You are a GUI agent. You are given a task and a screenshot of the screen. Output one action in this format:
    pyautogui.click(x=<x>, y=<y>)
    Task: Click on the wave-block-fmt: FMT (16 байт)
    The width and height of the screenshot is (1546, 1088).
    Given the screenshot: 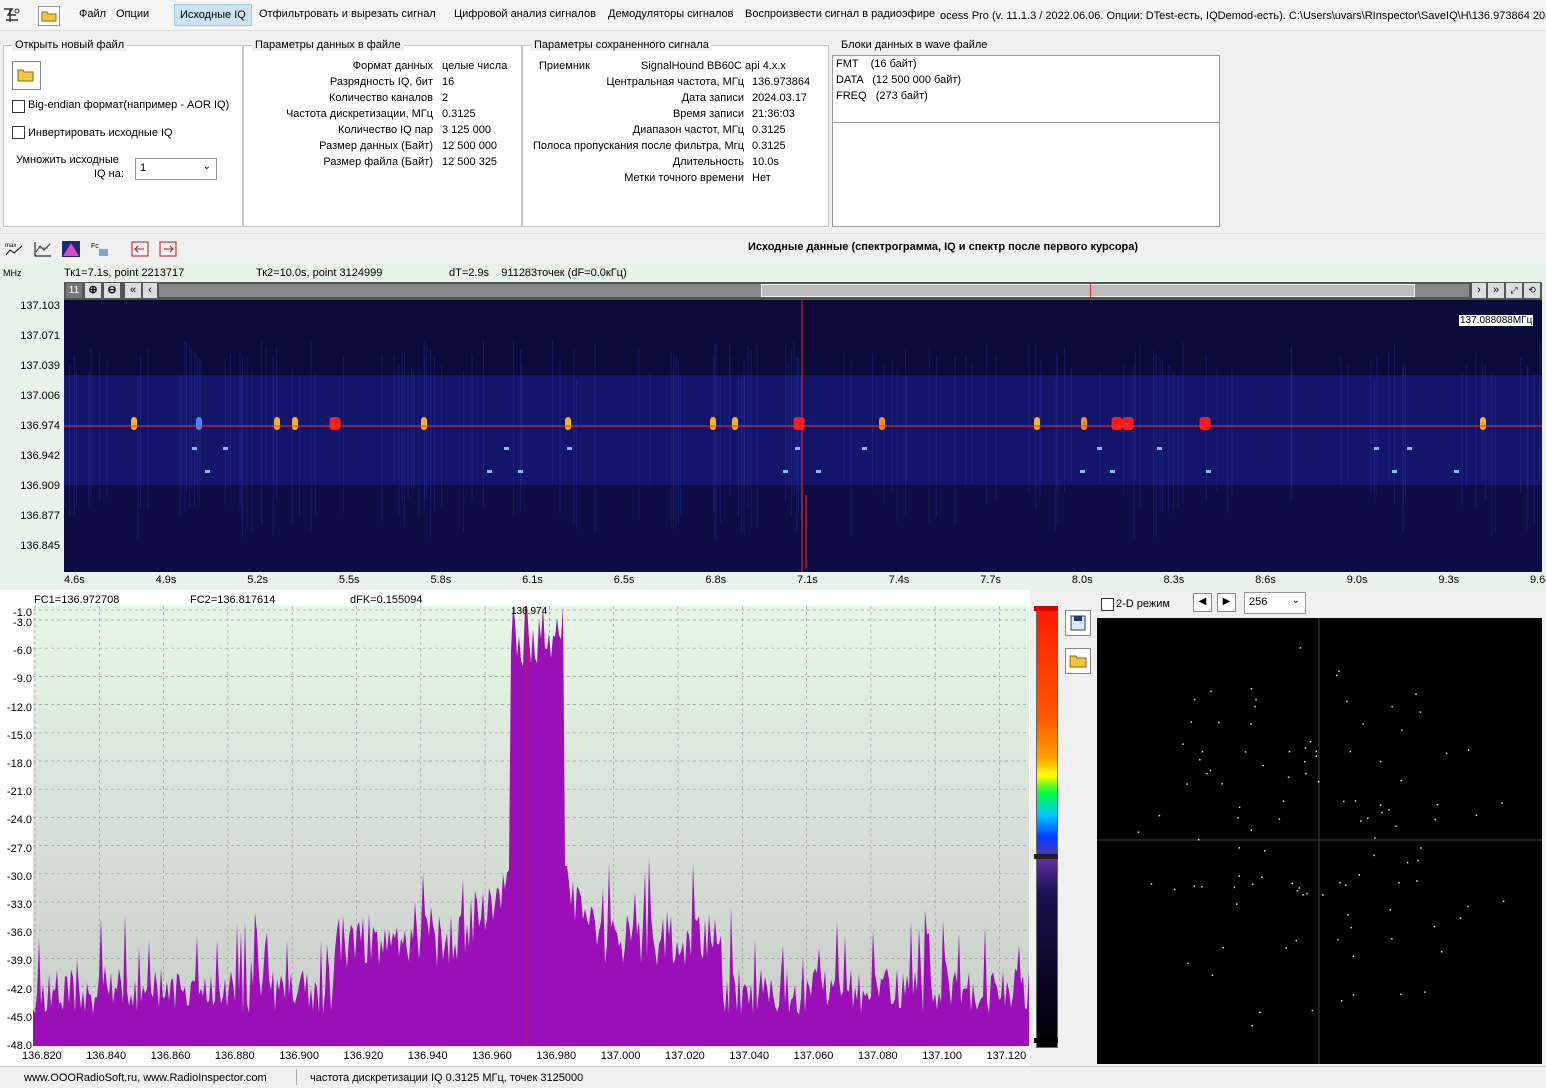 What is the action you would take?
    pyautogui.click(x=876, y=64)
    